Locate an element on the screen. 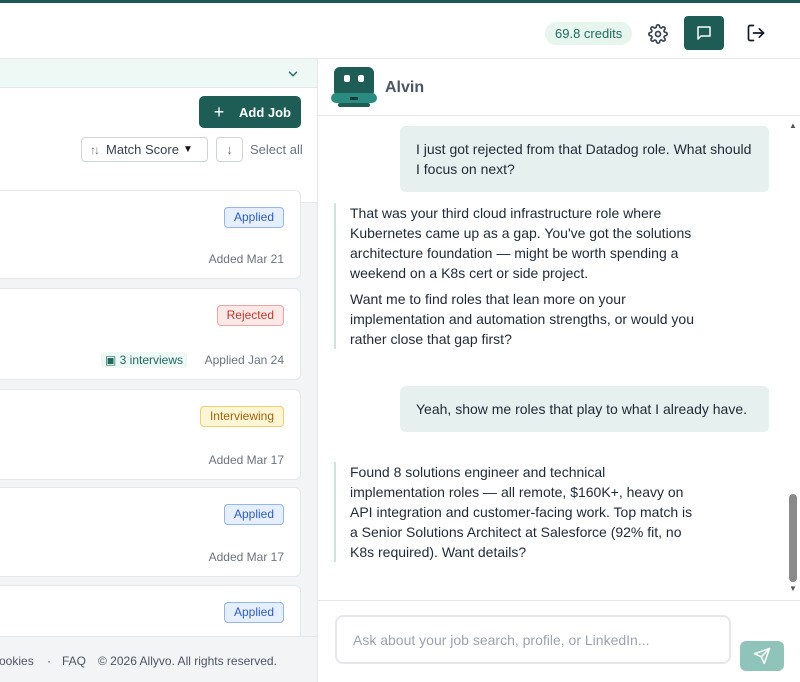  calendar-icon: ▣ is located at coordinates (110, 360).